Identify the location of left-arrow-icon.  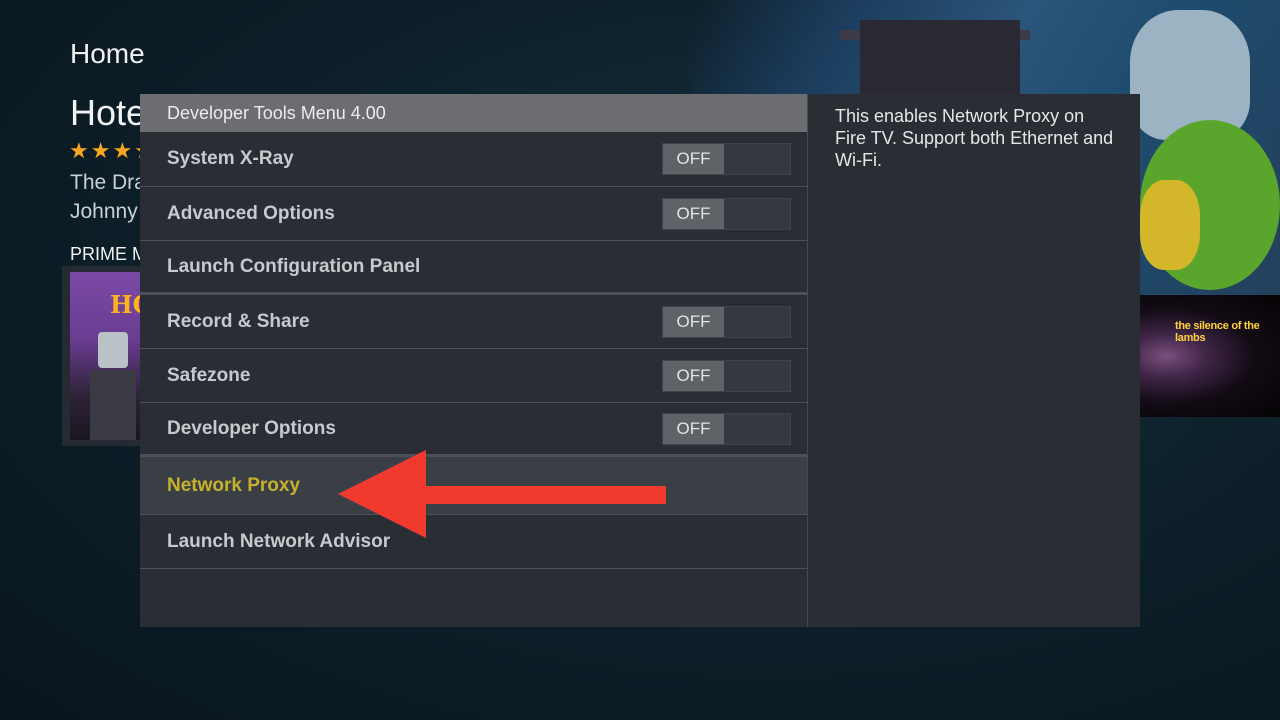
(502, 494).